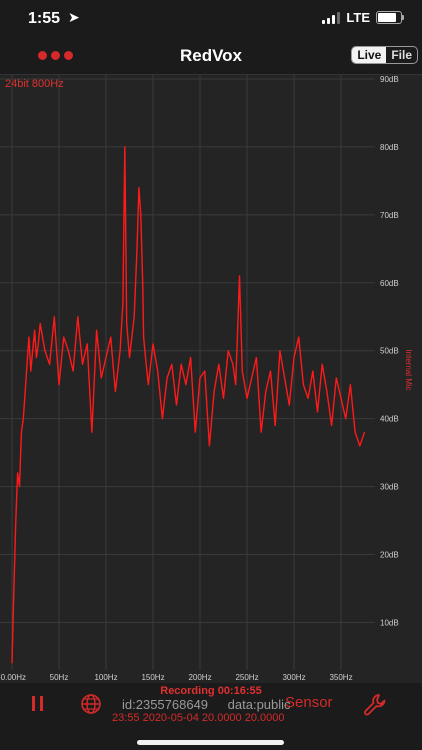 Image resolution: width=422 pixels, height=750 pixels. I want to click on station-id: id:2355768649, so click(165, 704).